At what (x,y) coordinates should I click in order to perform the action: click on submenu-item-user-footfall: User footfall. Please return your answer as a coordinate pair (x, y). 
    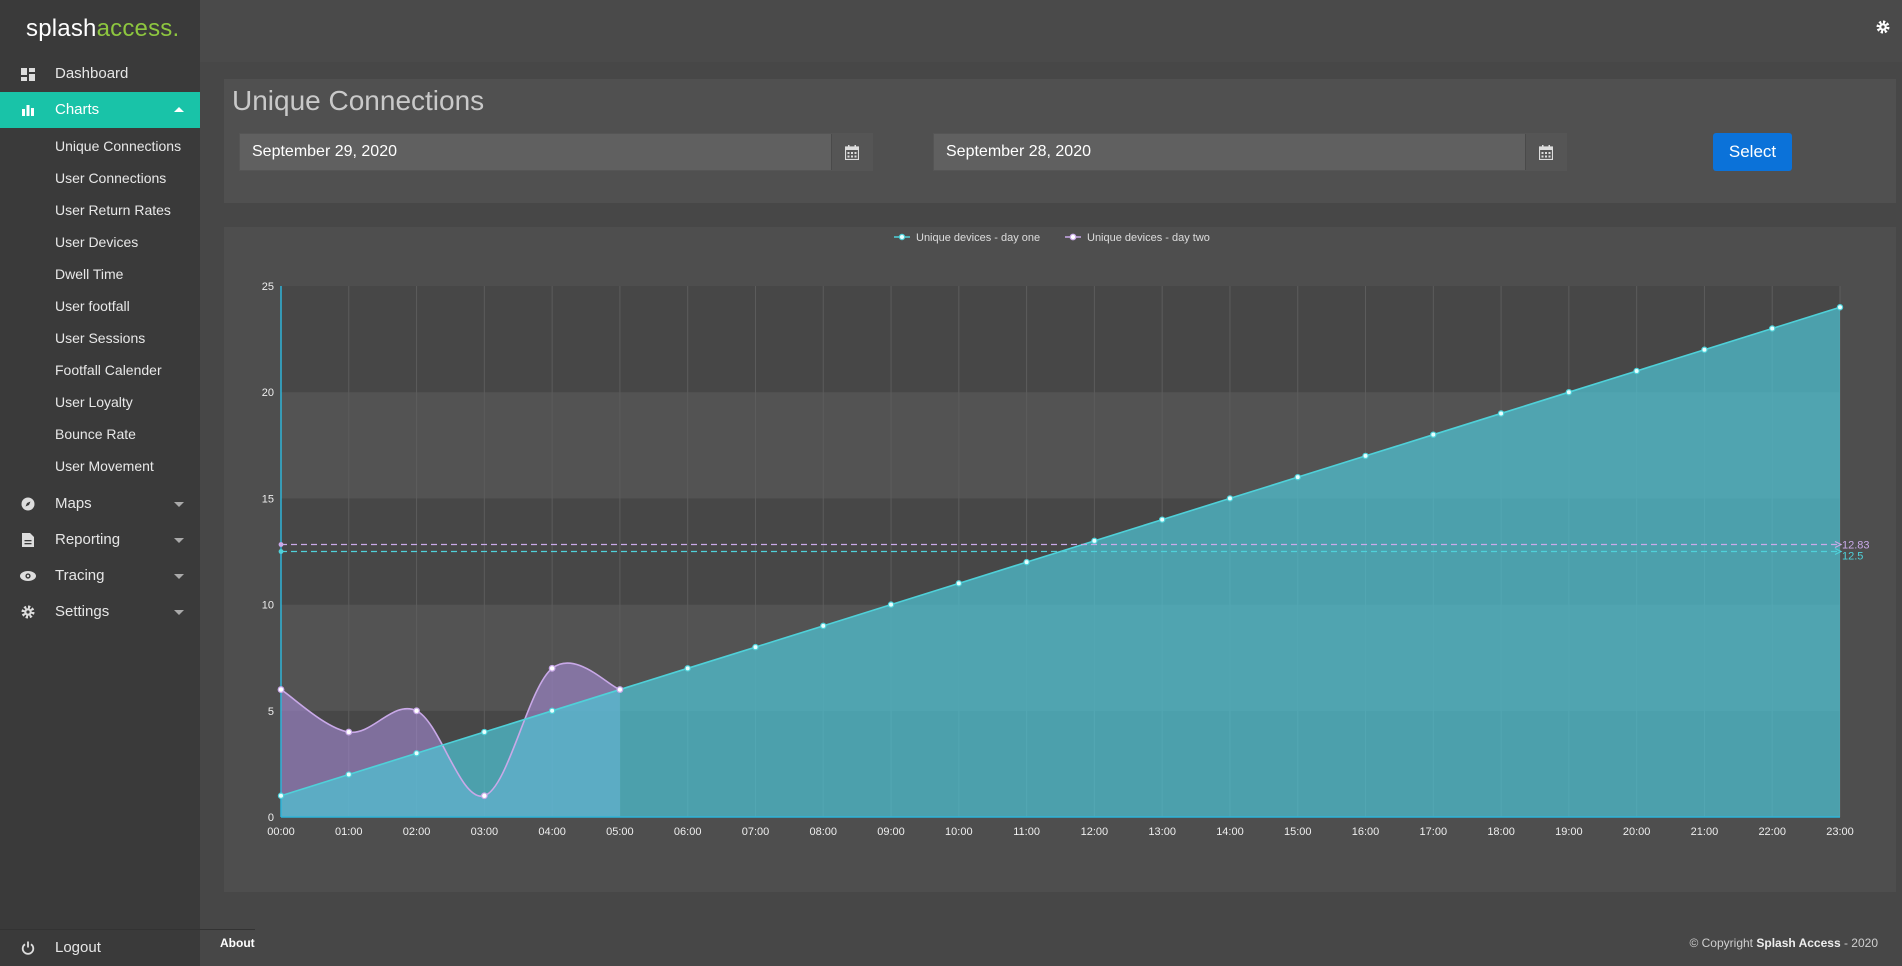
    Looking at the image, I should click on (100, 306).